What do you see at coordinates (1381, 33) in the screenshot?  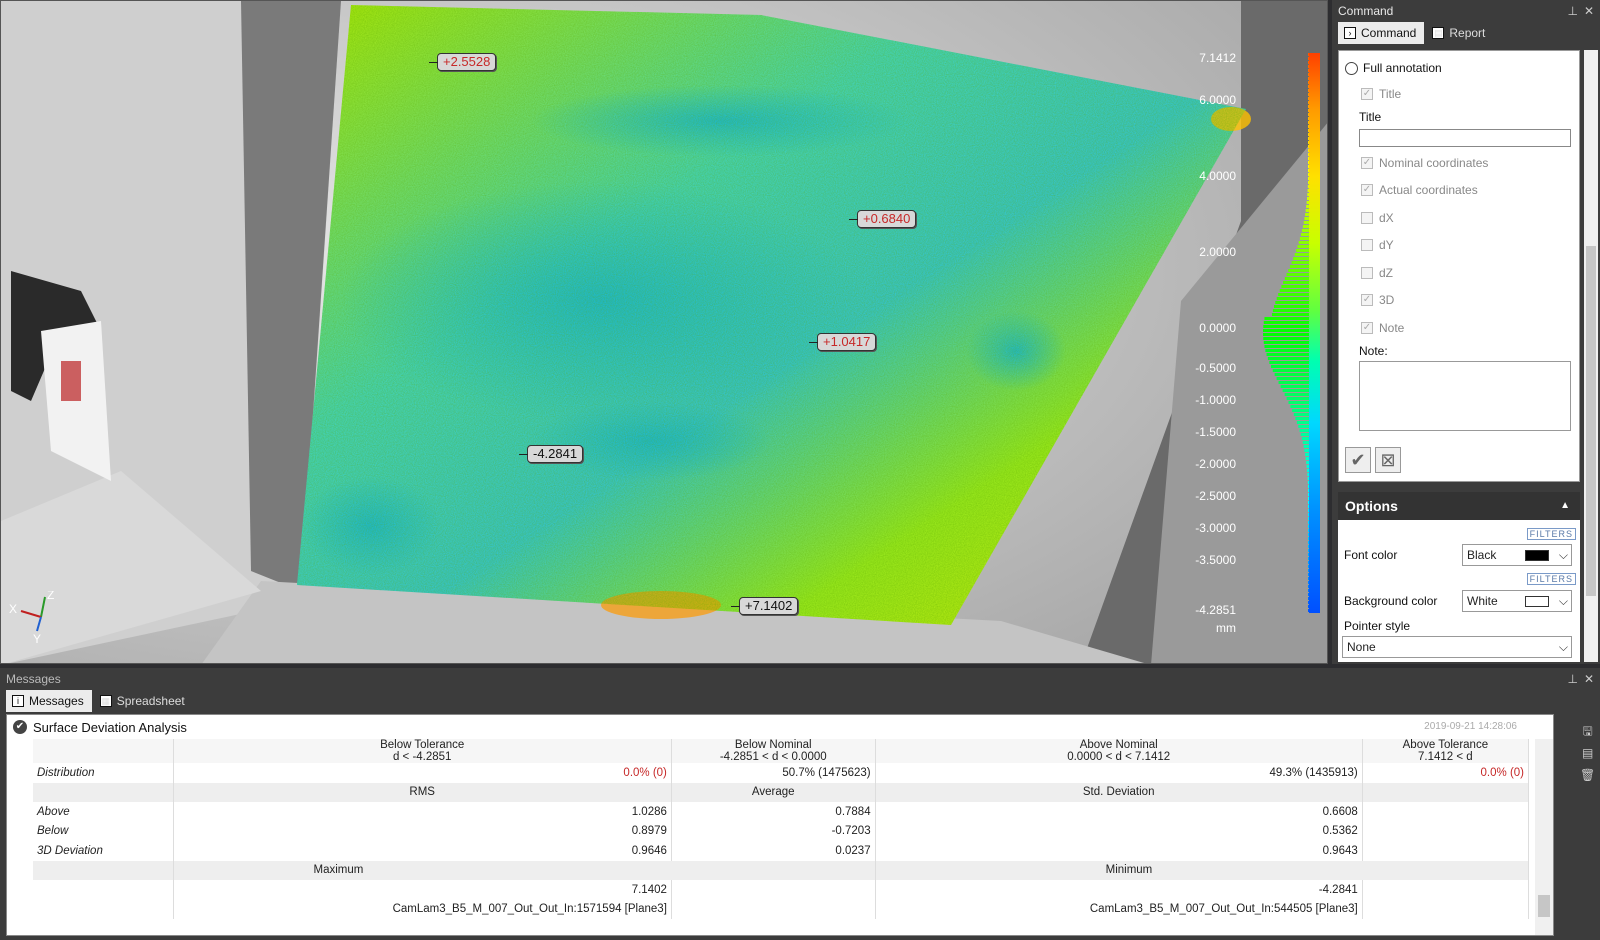 I see `tab-command: › Command` at bounding box center [1381, 33].